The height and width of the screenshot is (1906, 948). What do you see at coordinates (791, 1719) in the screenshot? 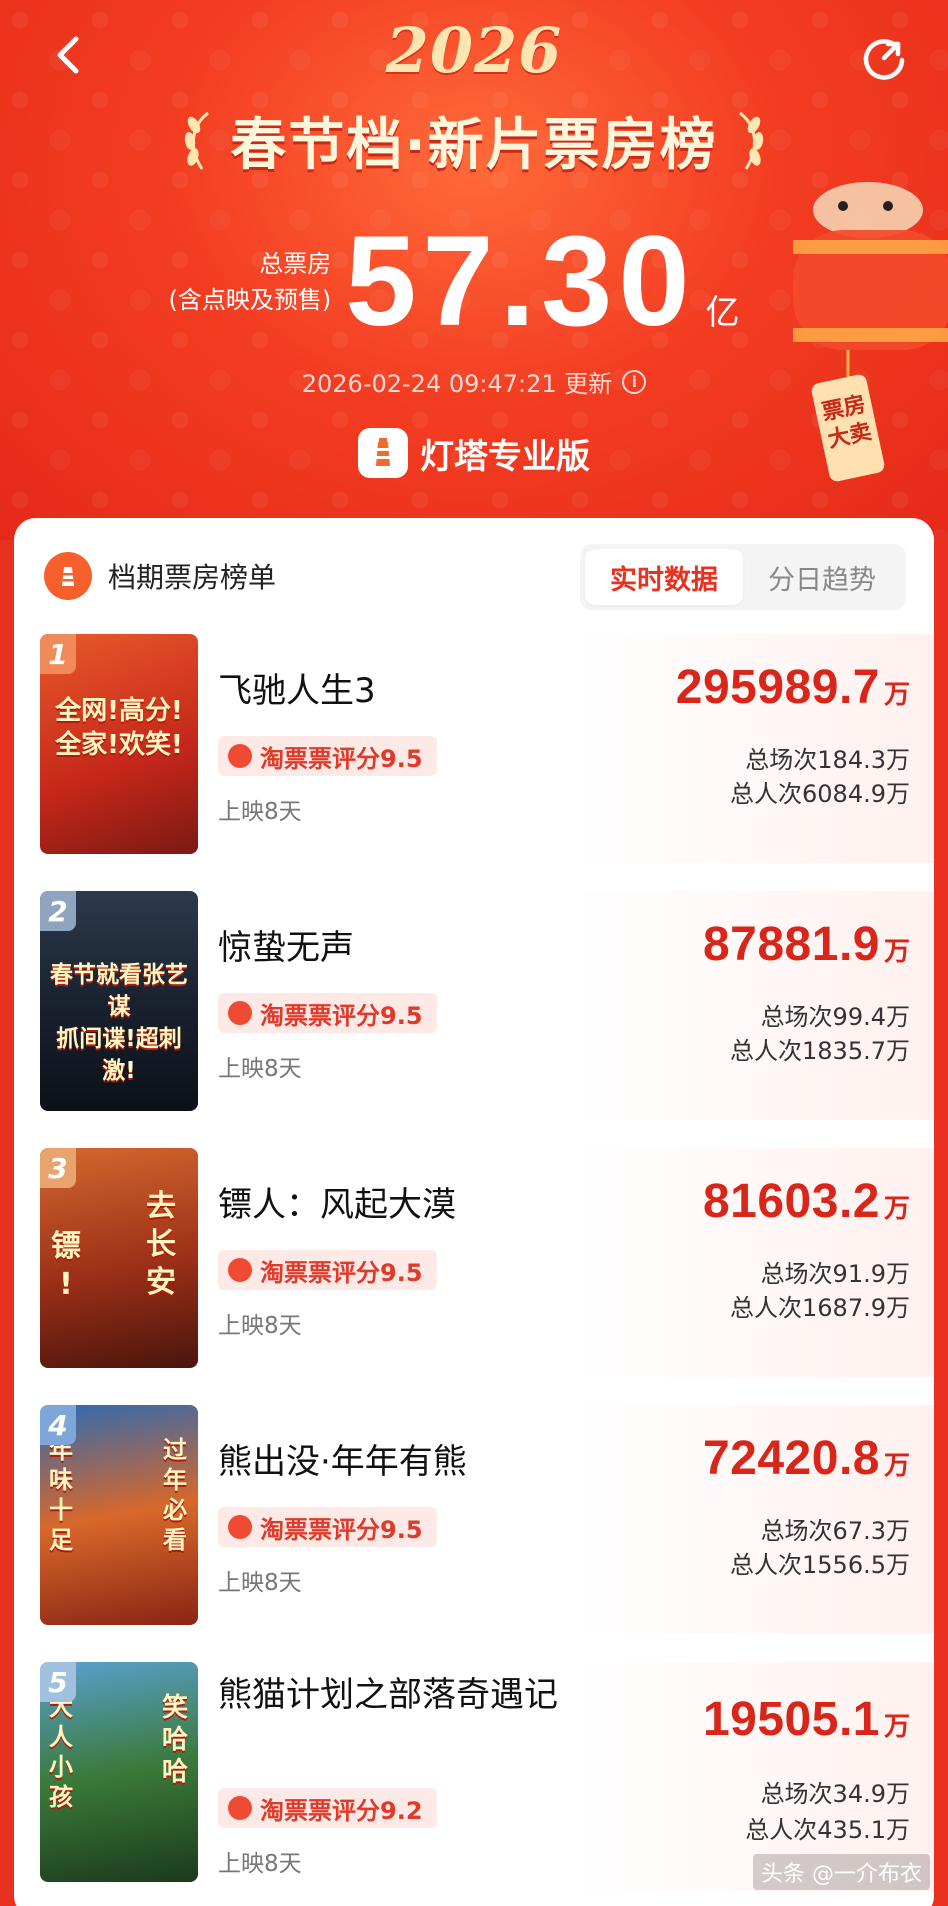
I see `box-office-value: 19505.1` at bounding box center [791, 1719].